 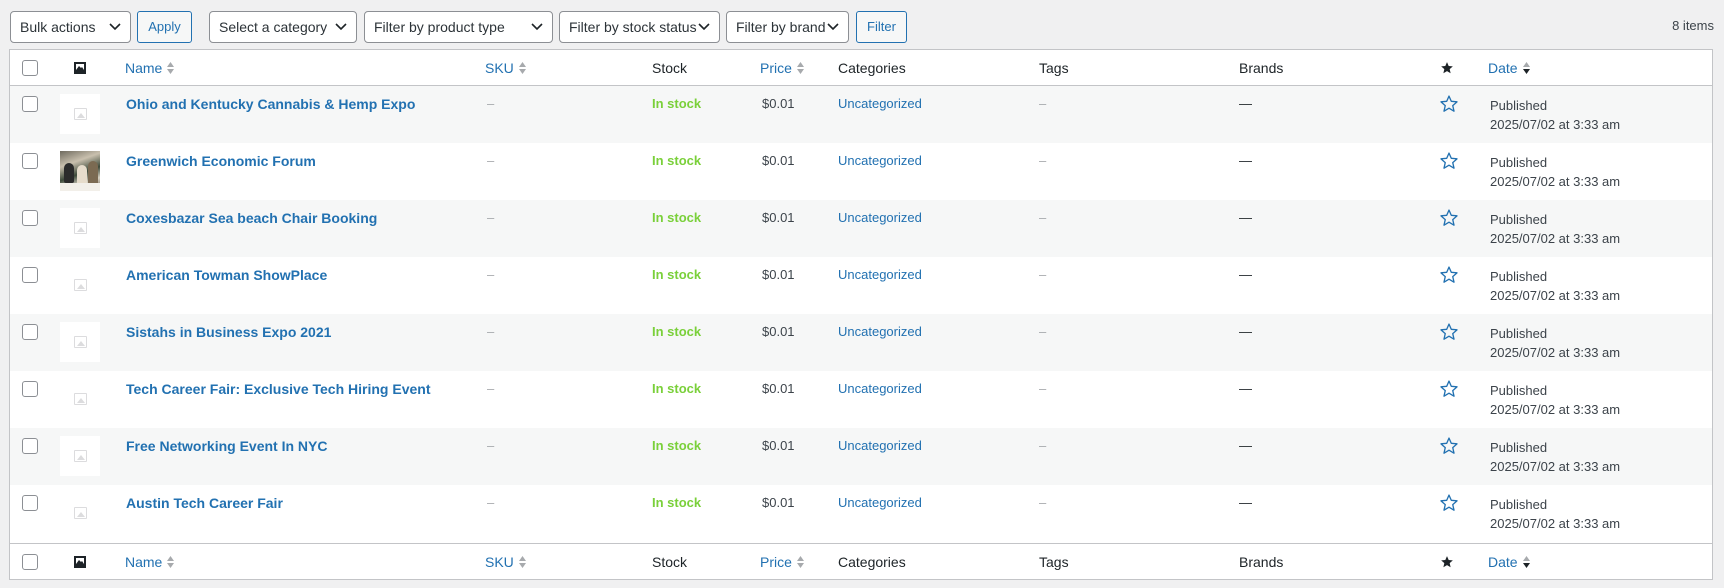 What do you see at coordinates (881, 27) in the screenshot?
I see `filter-button: Filter` at bounding box center [881, 27].